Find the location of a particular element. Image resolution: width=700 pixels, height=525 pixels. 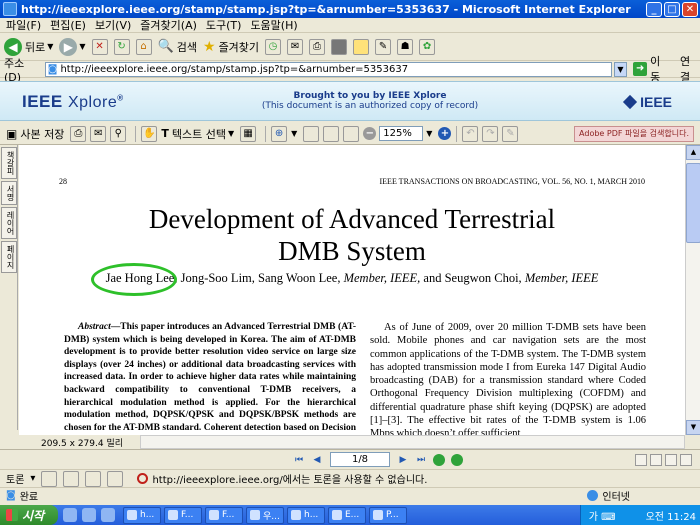

select-text-button: T 텍스트 선택 ▼ is located at coordinates (197, 134).